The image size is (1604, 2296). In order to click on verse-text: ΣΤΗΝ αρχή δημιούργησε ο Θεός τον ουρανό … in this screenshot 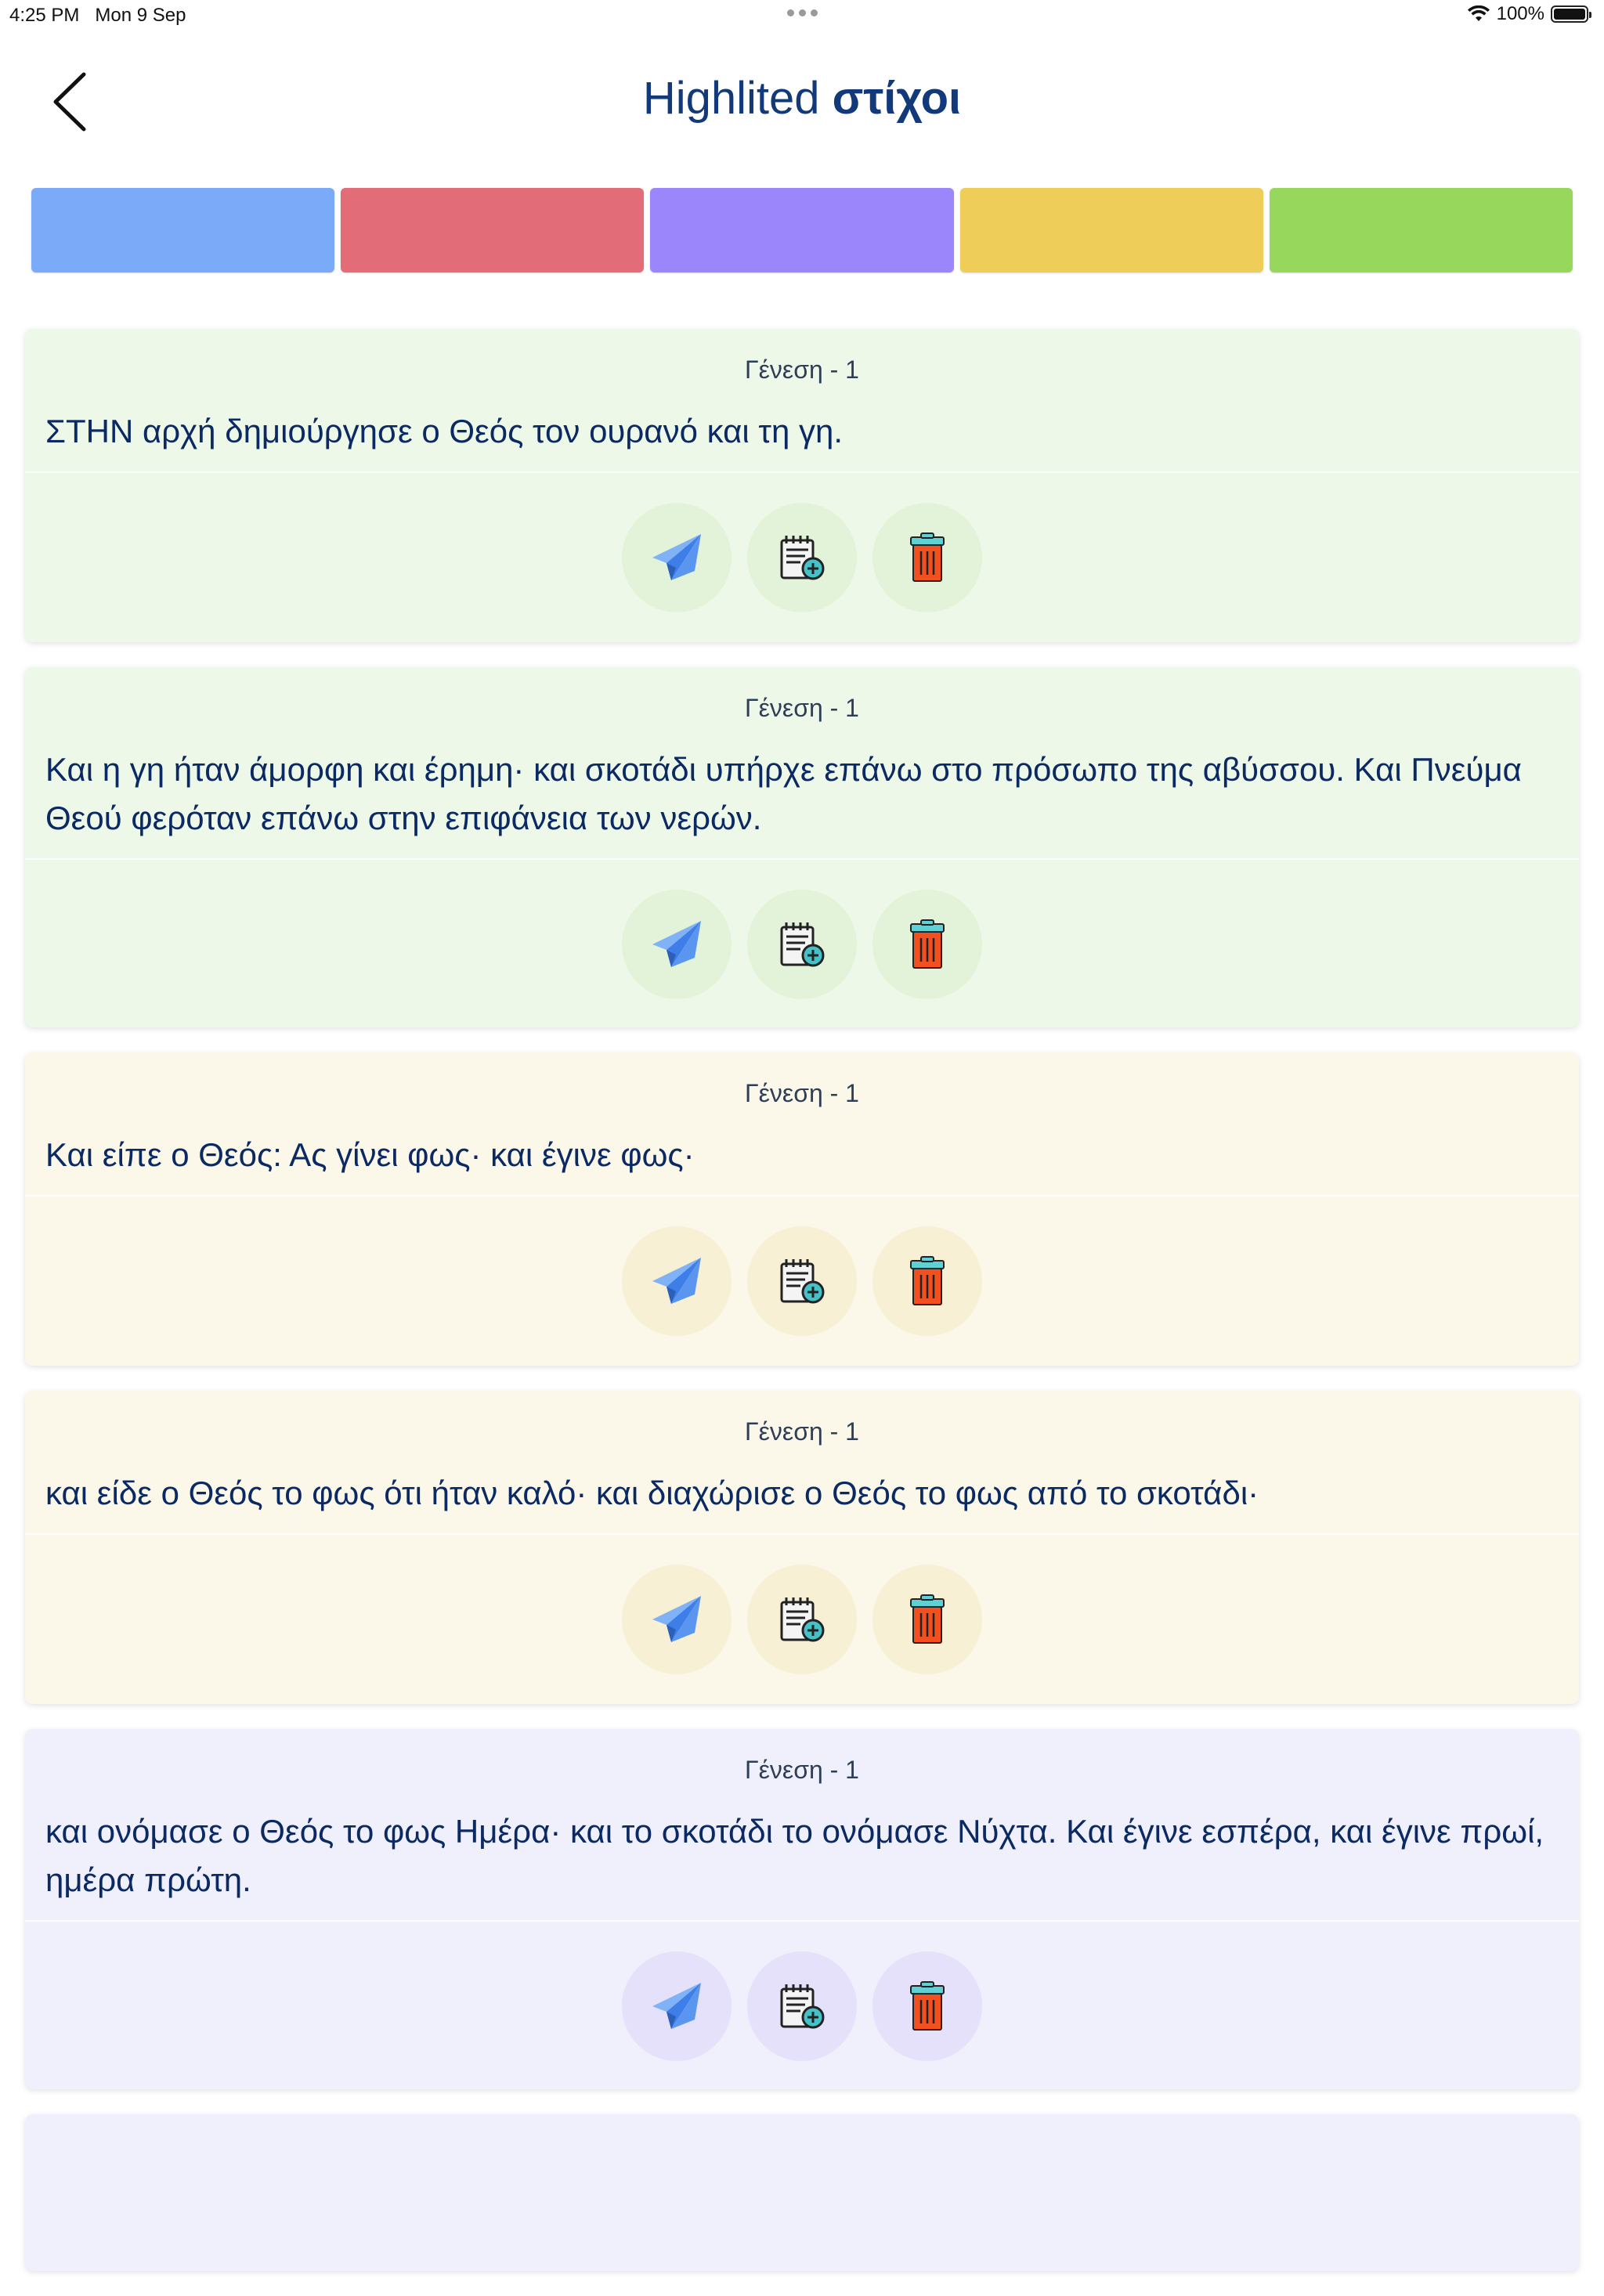, I will do `click(445, 431)`.